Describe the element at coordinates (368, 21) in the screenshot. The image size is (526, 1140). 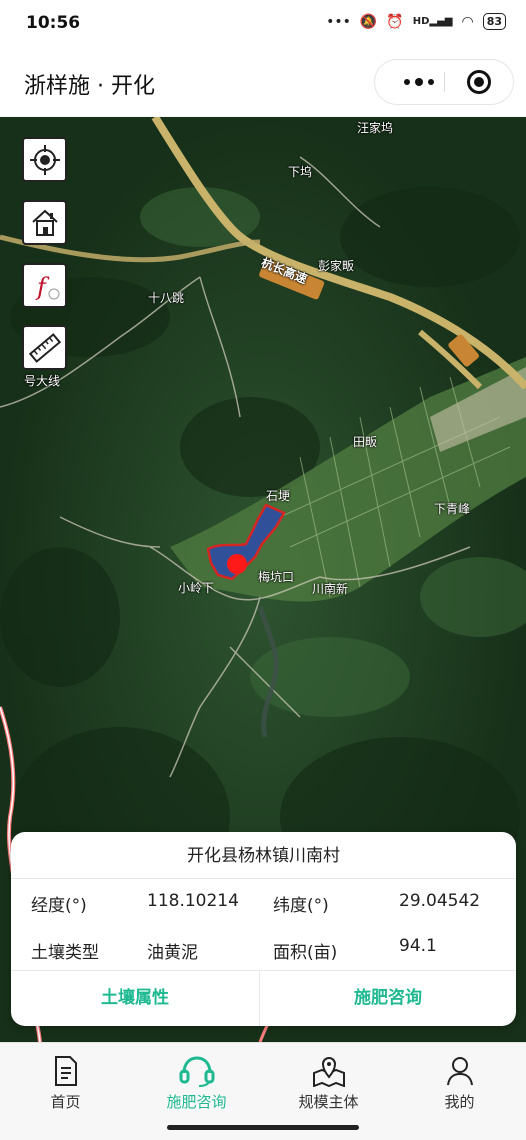
I see `mute-bell-icon: 🔕` at that location.